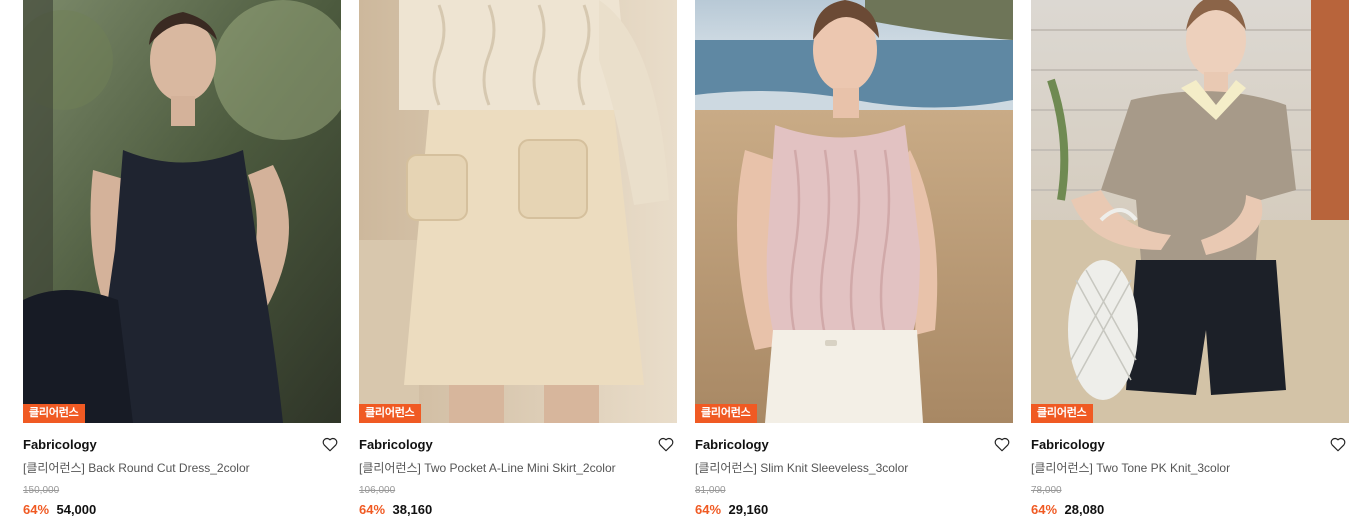  Describe the element at coordinates (377, 490) in the screenshot. I see `original-price: 106,000` at that location.